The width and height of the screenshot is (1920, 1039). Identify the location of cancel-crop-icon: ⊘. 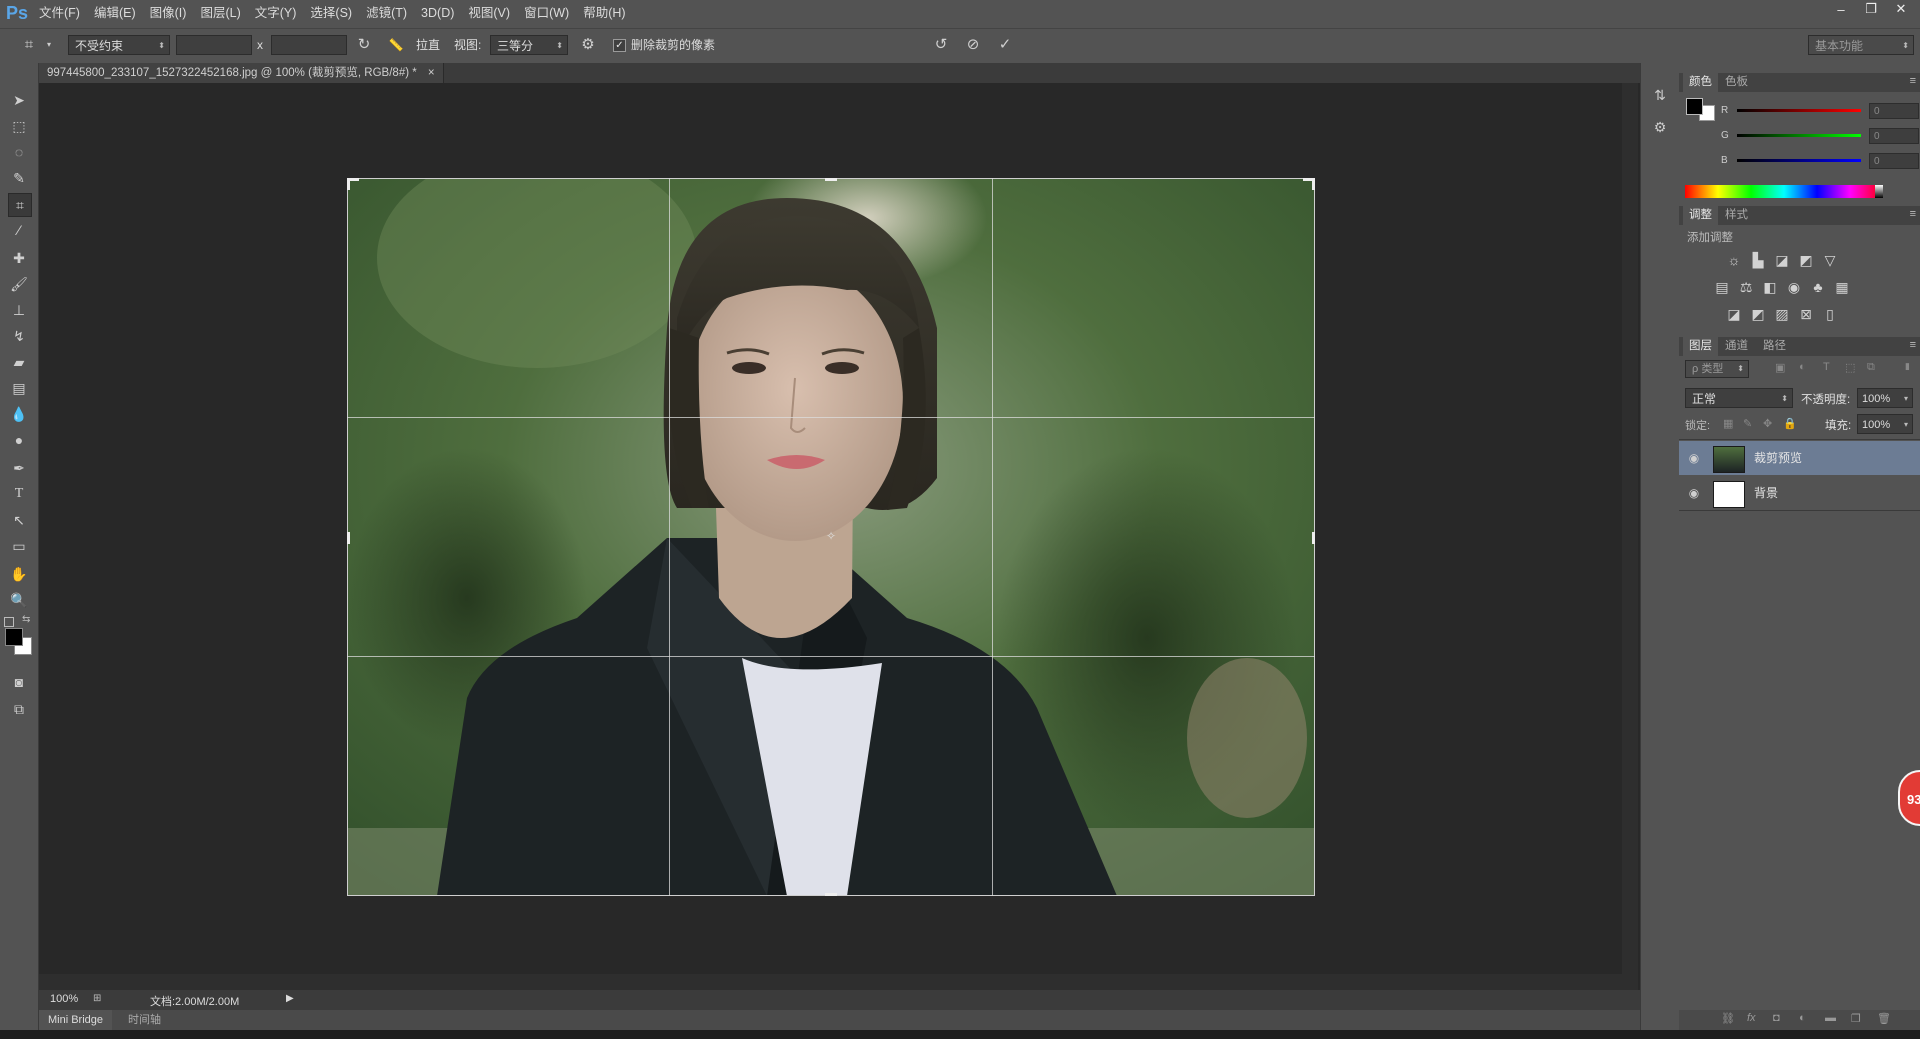
(973, 45).